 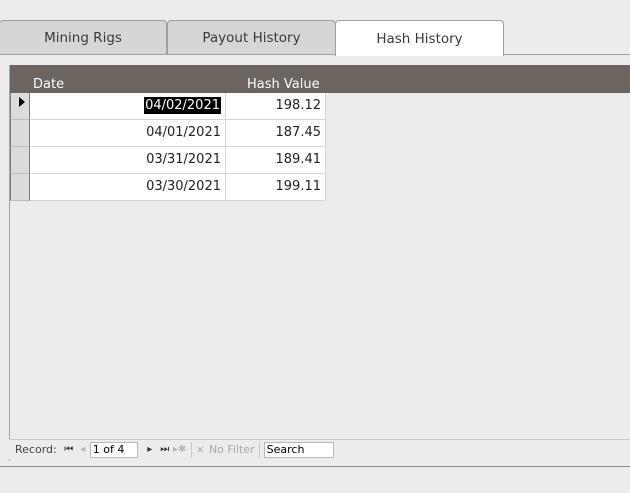 What do you see at coordinates (276, 106) in the screenshot?
I see `hash-value-cell: 198.12` at bounding box center [276, 106].